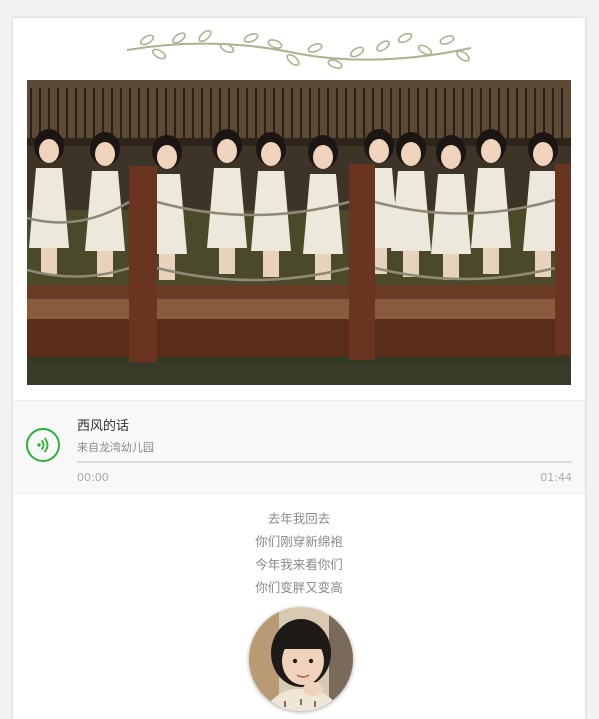  Describe the element at coordinates (324, 462) in the screenshot. I see `audio-progress-bar` at that location.